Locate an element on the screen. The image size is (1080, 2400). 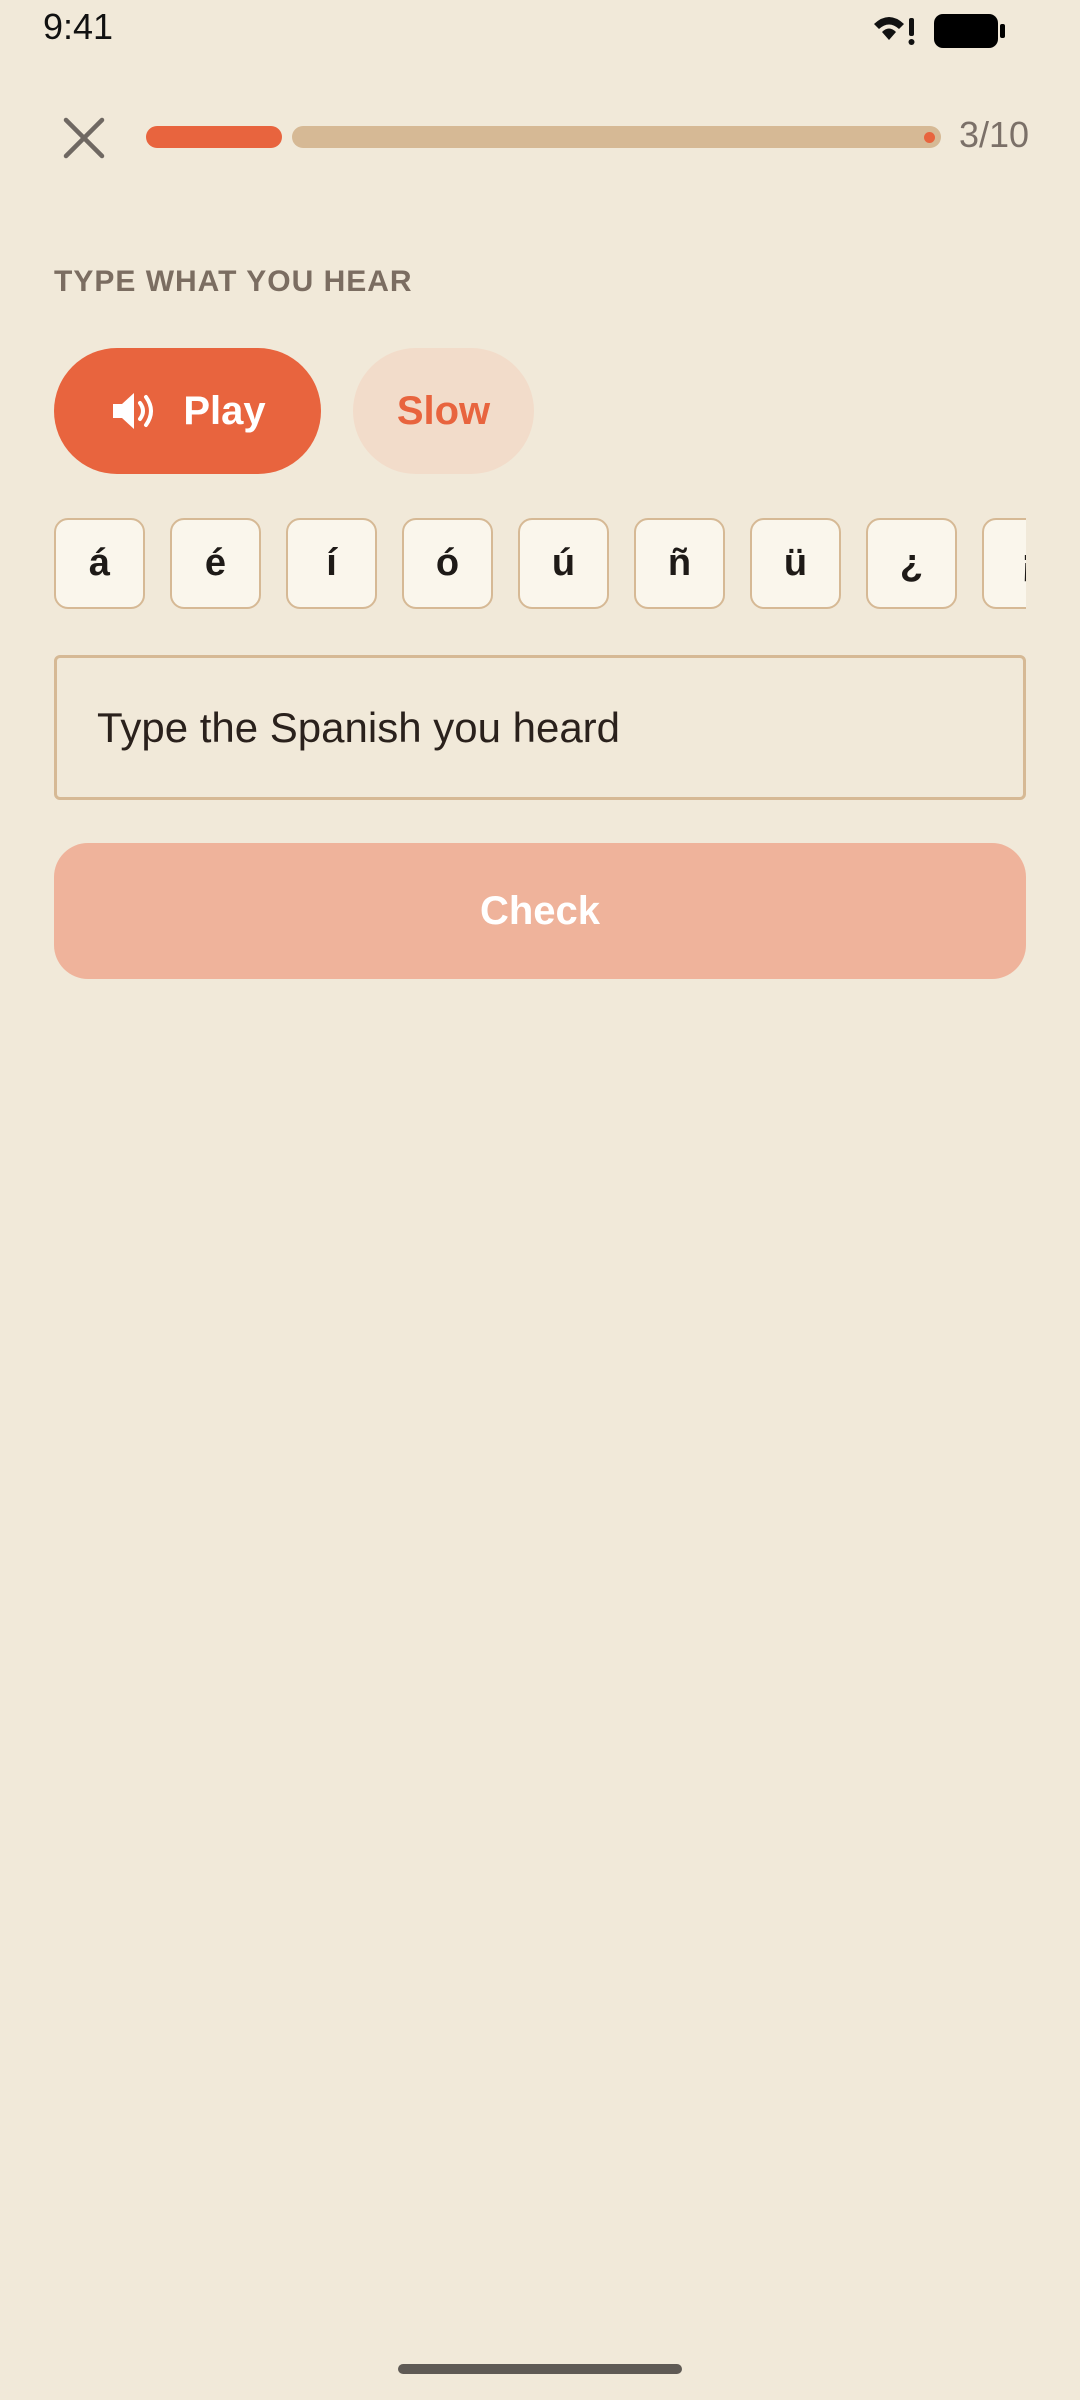
accent-key: ó is located at coordinates (447, 563).